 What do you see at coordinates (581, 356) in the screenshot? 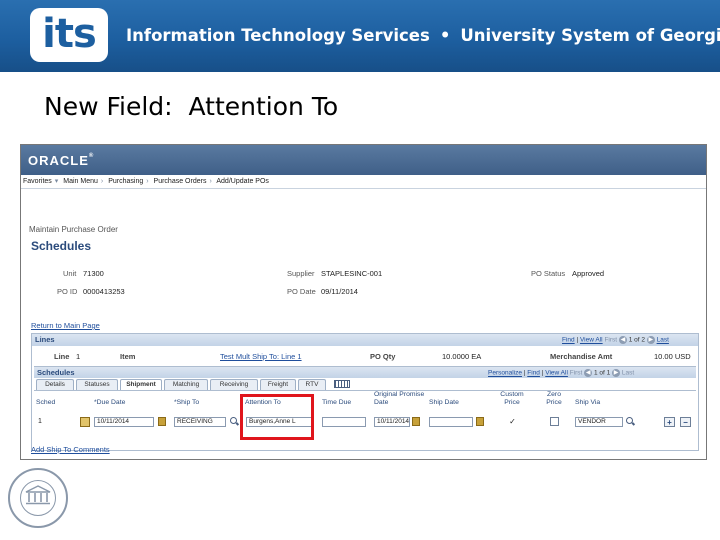
I see `merch-amt-label: Merchandise Amt` at bounding box center [581, 356].